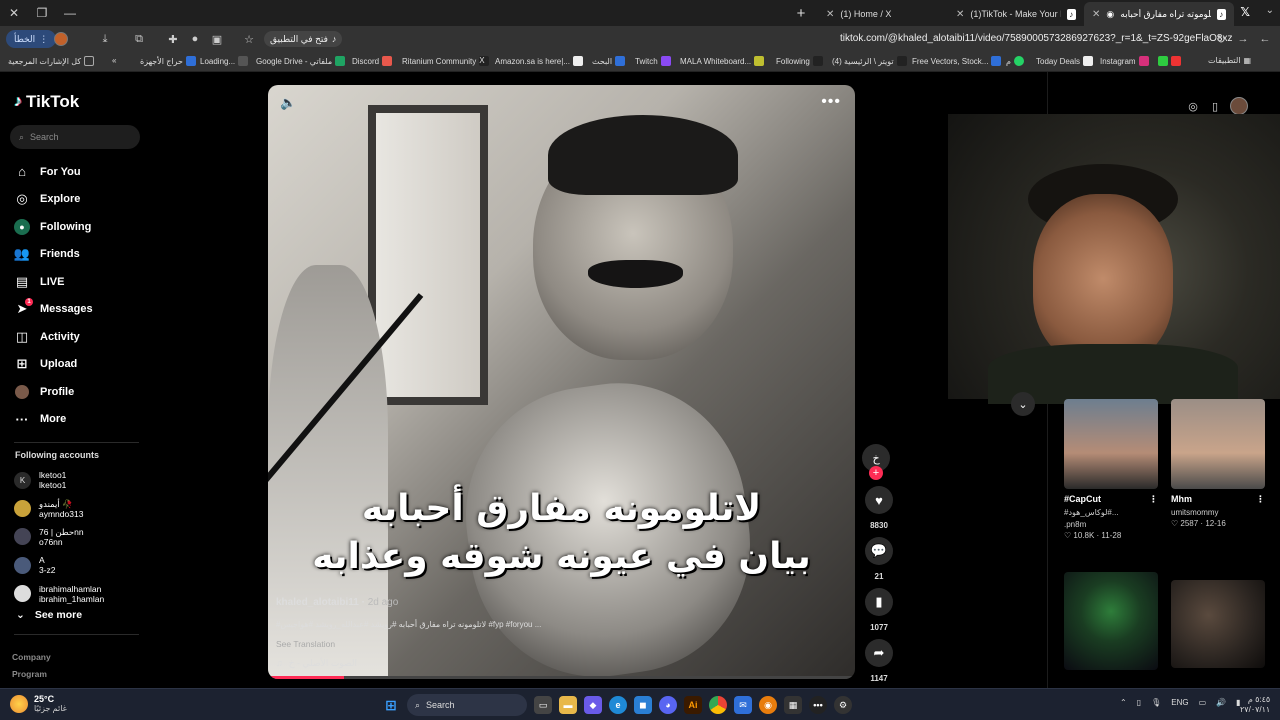 This screenshot has height=720, width=1280. Describe the element at coordinates (61, 39) in the screenshot. I see `profile-avatar` at that location.